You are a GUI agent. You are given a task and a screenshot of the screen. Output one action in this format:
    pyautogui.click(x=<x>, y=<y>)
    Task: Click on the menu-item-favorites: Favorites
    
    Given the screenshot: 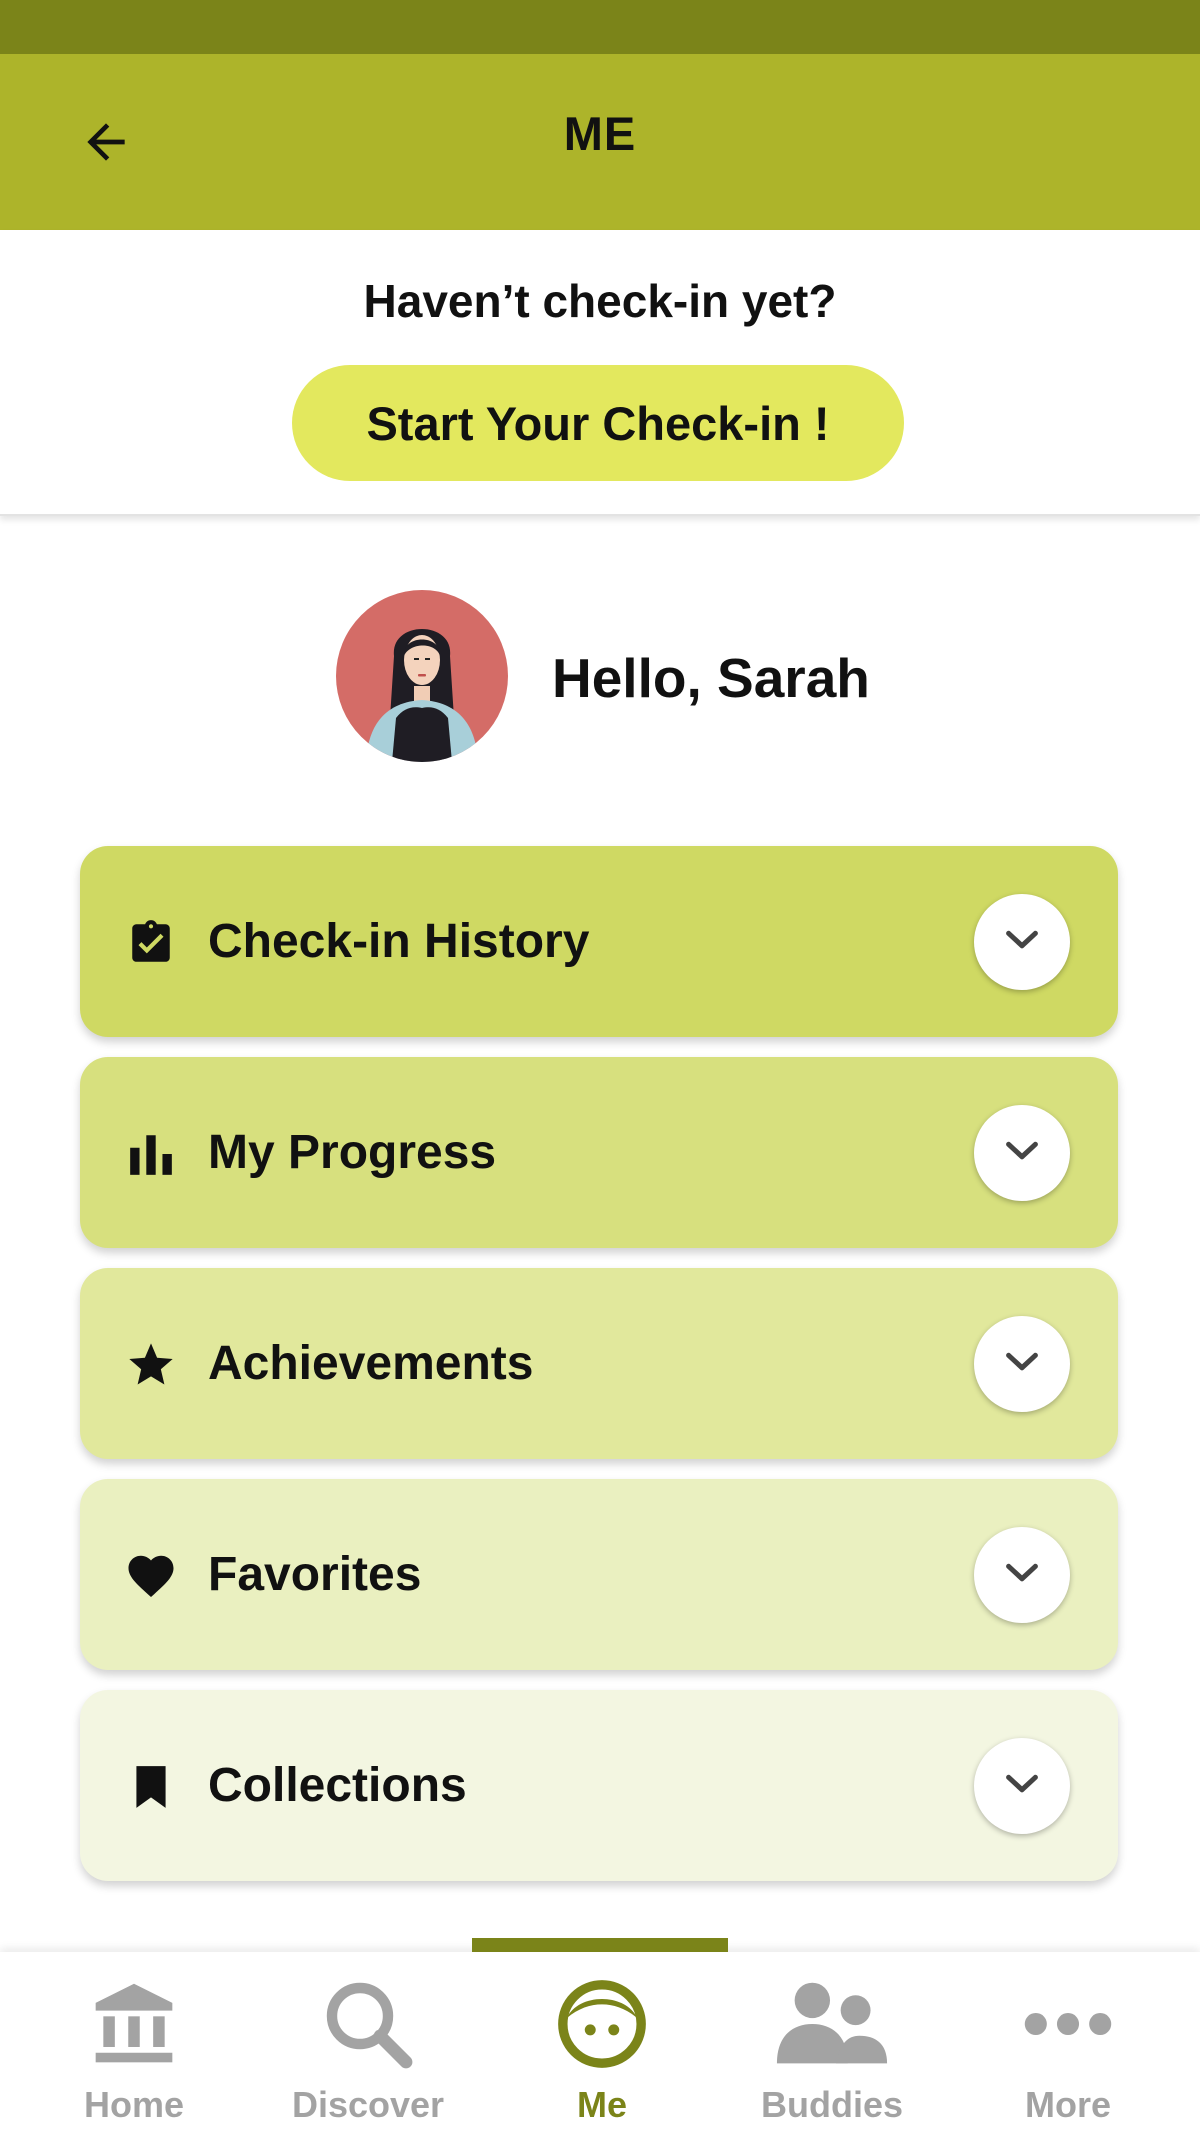 What is the action you would take?
    pyautogui.click(x=599, y=1574)
    